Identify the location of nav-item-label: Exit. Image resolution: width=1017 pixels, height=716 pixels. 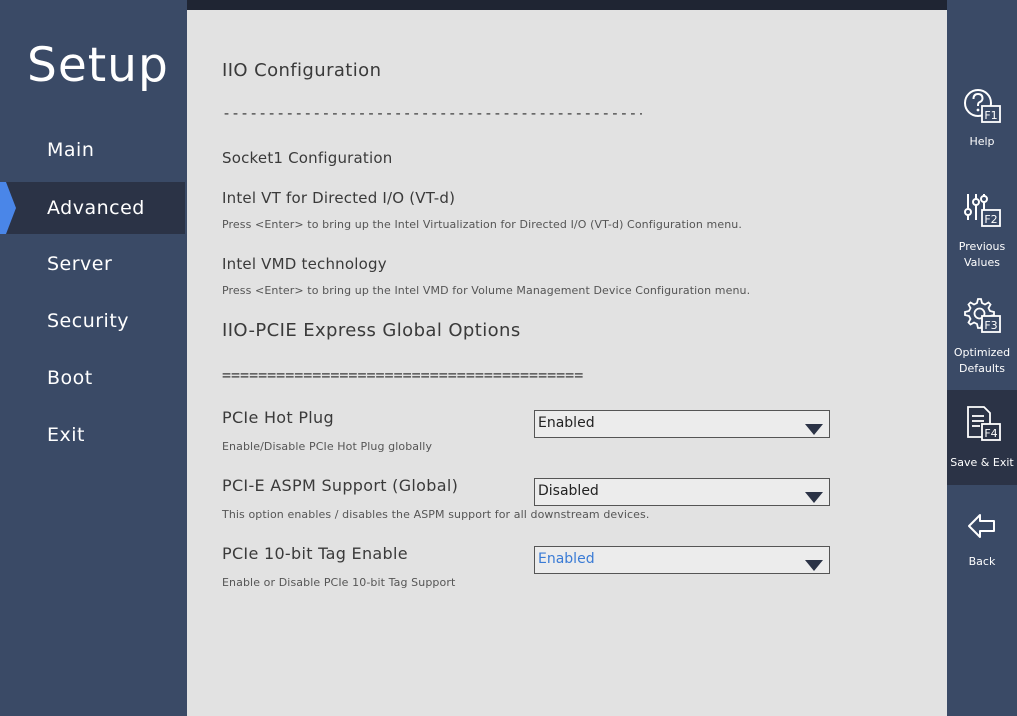
(66, 435).